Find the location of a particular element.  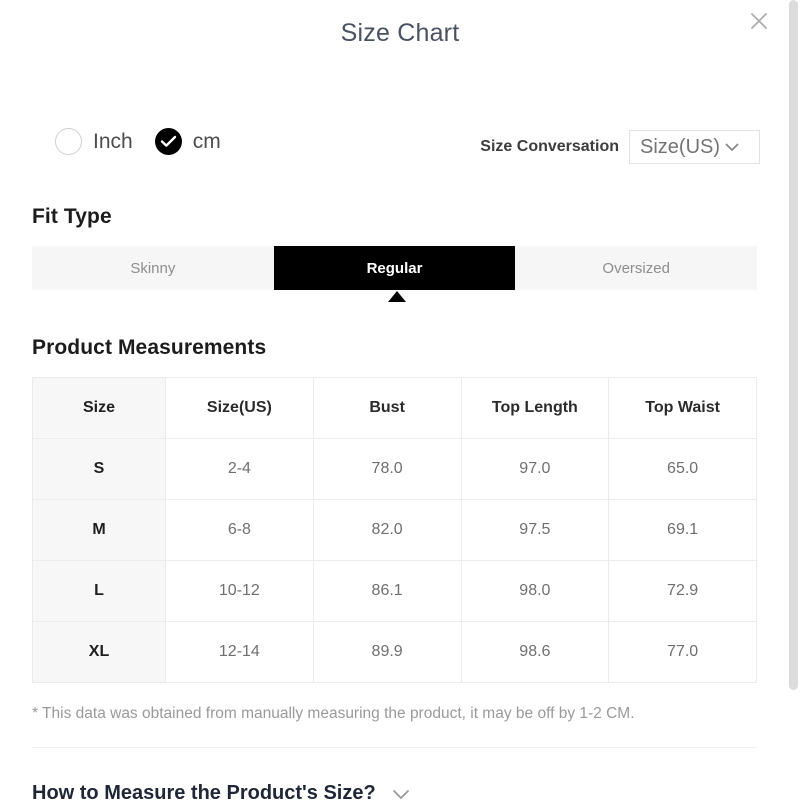

size-conversion-select: Size(US) is located at coordinates (694, 147).